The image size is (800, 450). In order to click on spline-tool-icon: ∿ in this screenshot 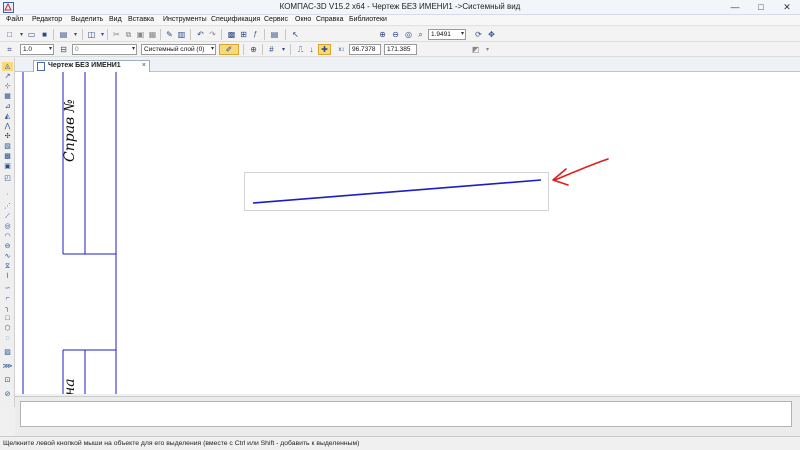, I will do `click(7, 256)`.